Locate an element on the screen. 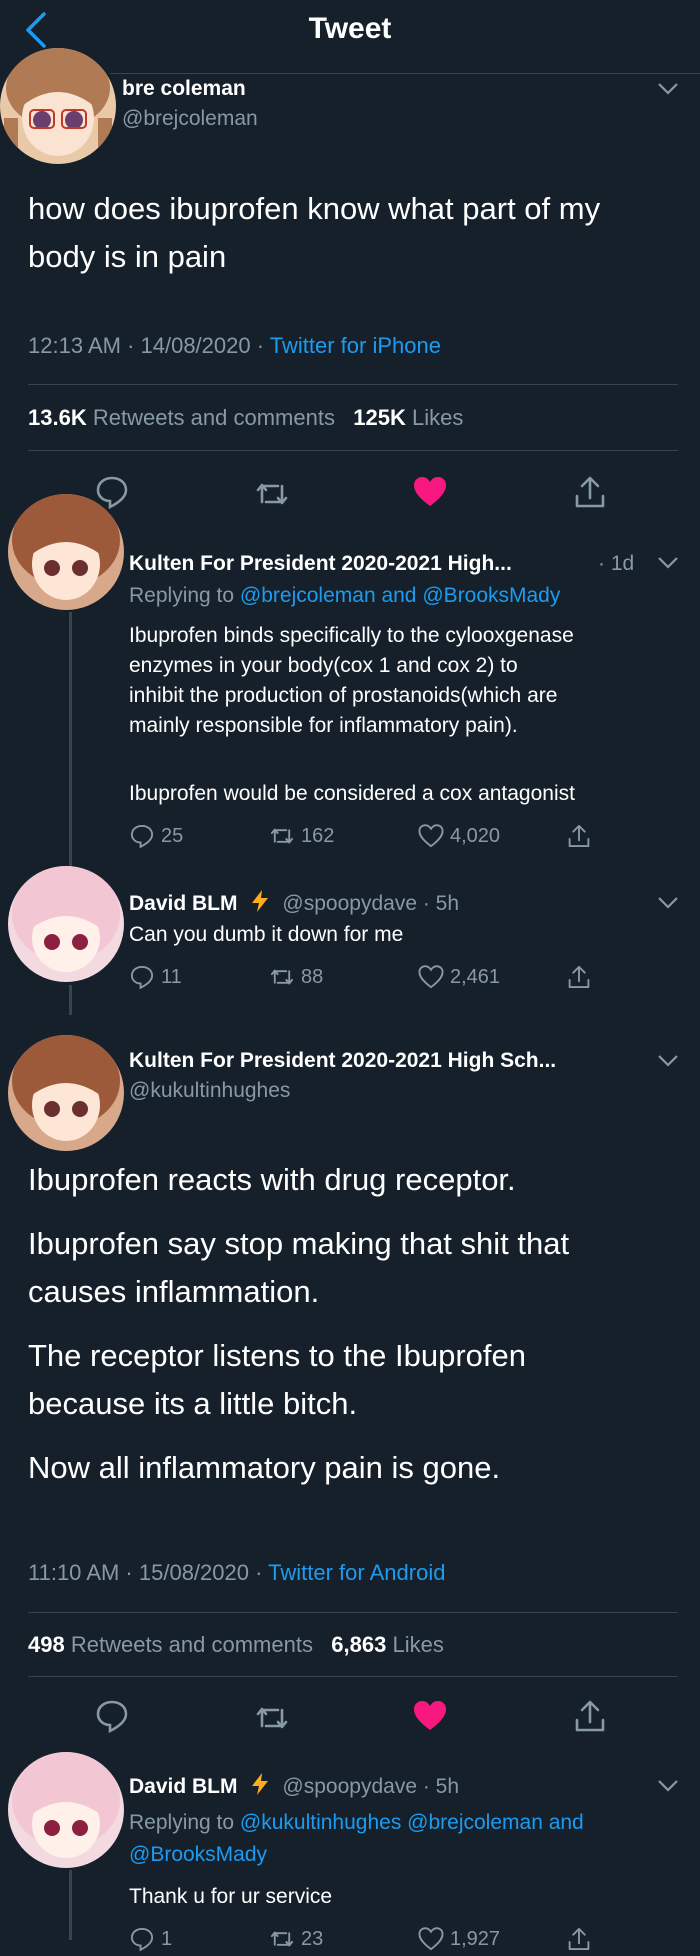  reply-action: 11 is located at coordinates (155, 977).